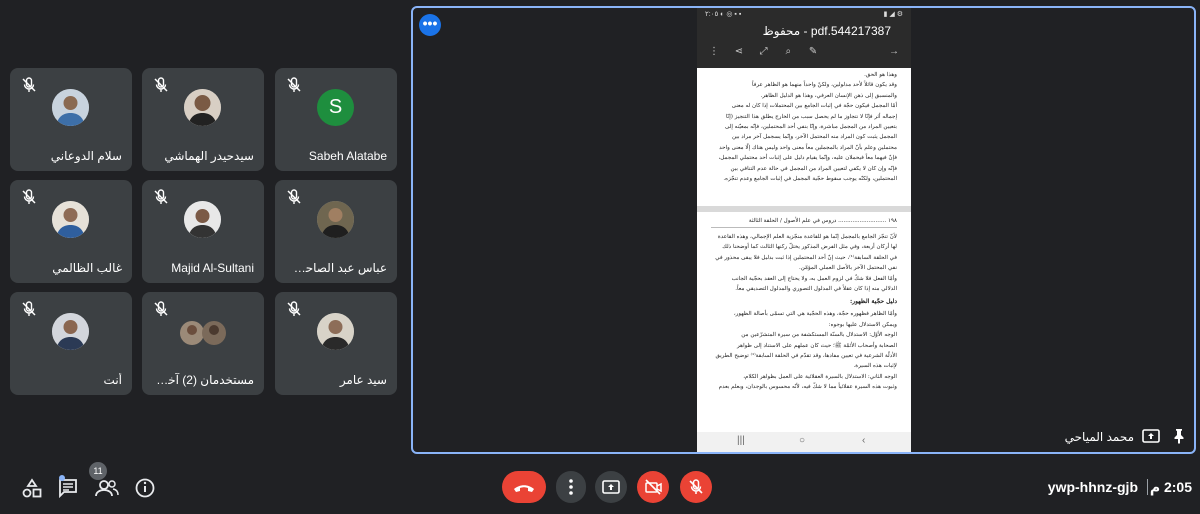 The image size is (1200, 514). What do you see at coordinates (863, 440) in the screenshot?
I see `back-button: ‹` at bounding box center [863, 440].